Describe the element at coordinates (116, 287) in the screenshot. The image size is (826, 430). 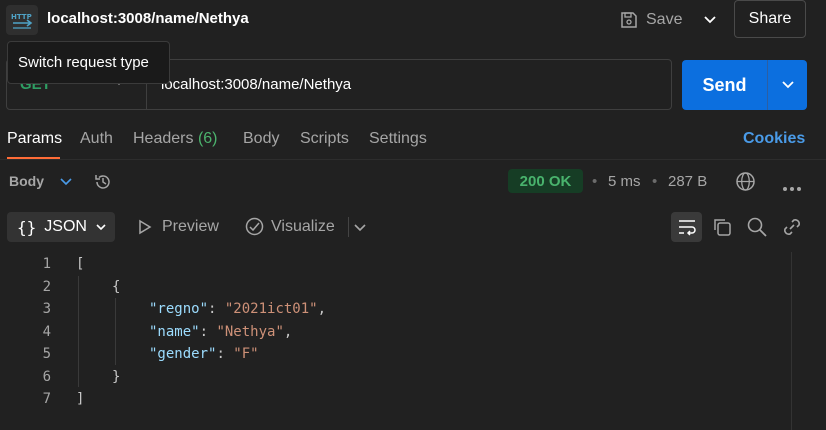
I see `code-line: {` at that location.